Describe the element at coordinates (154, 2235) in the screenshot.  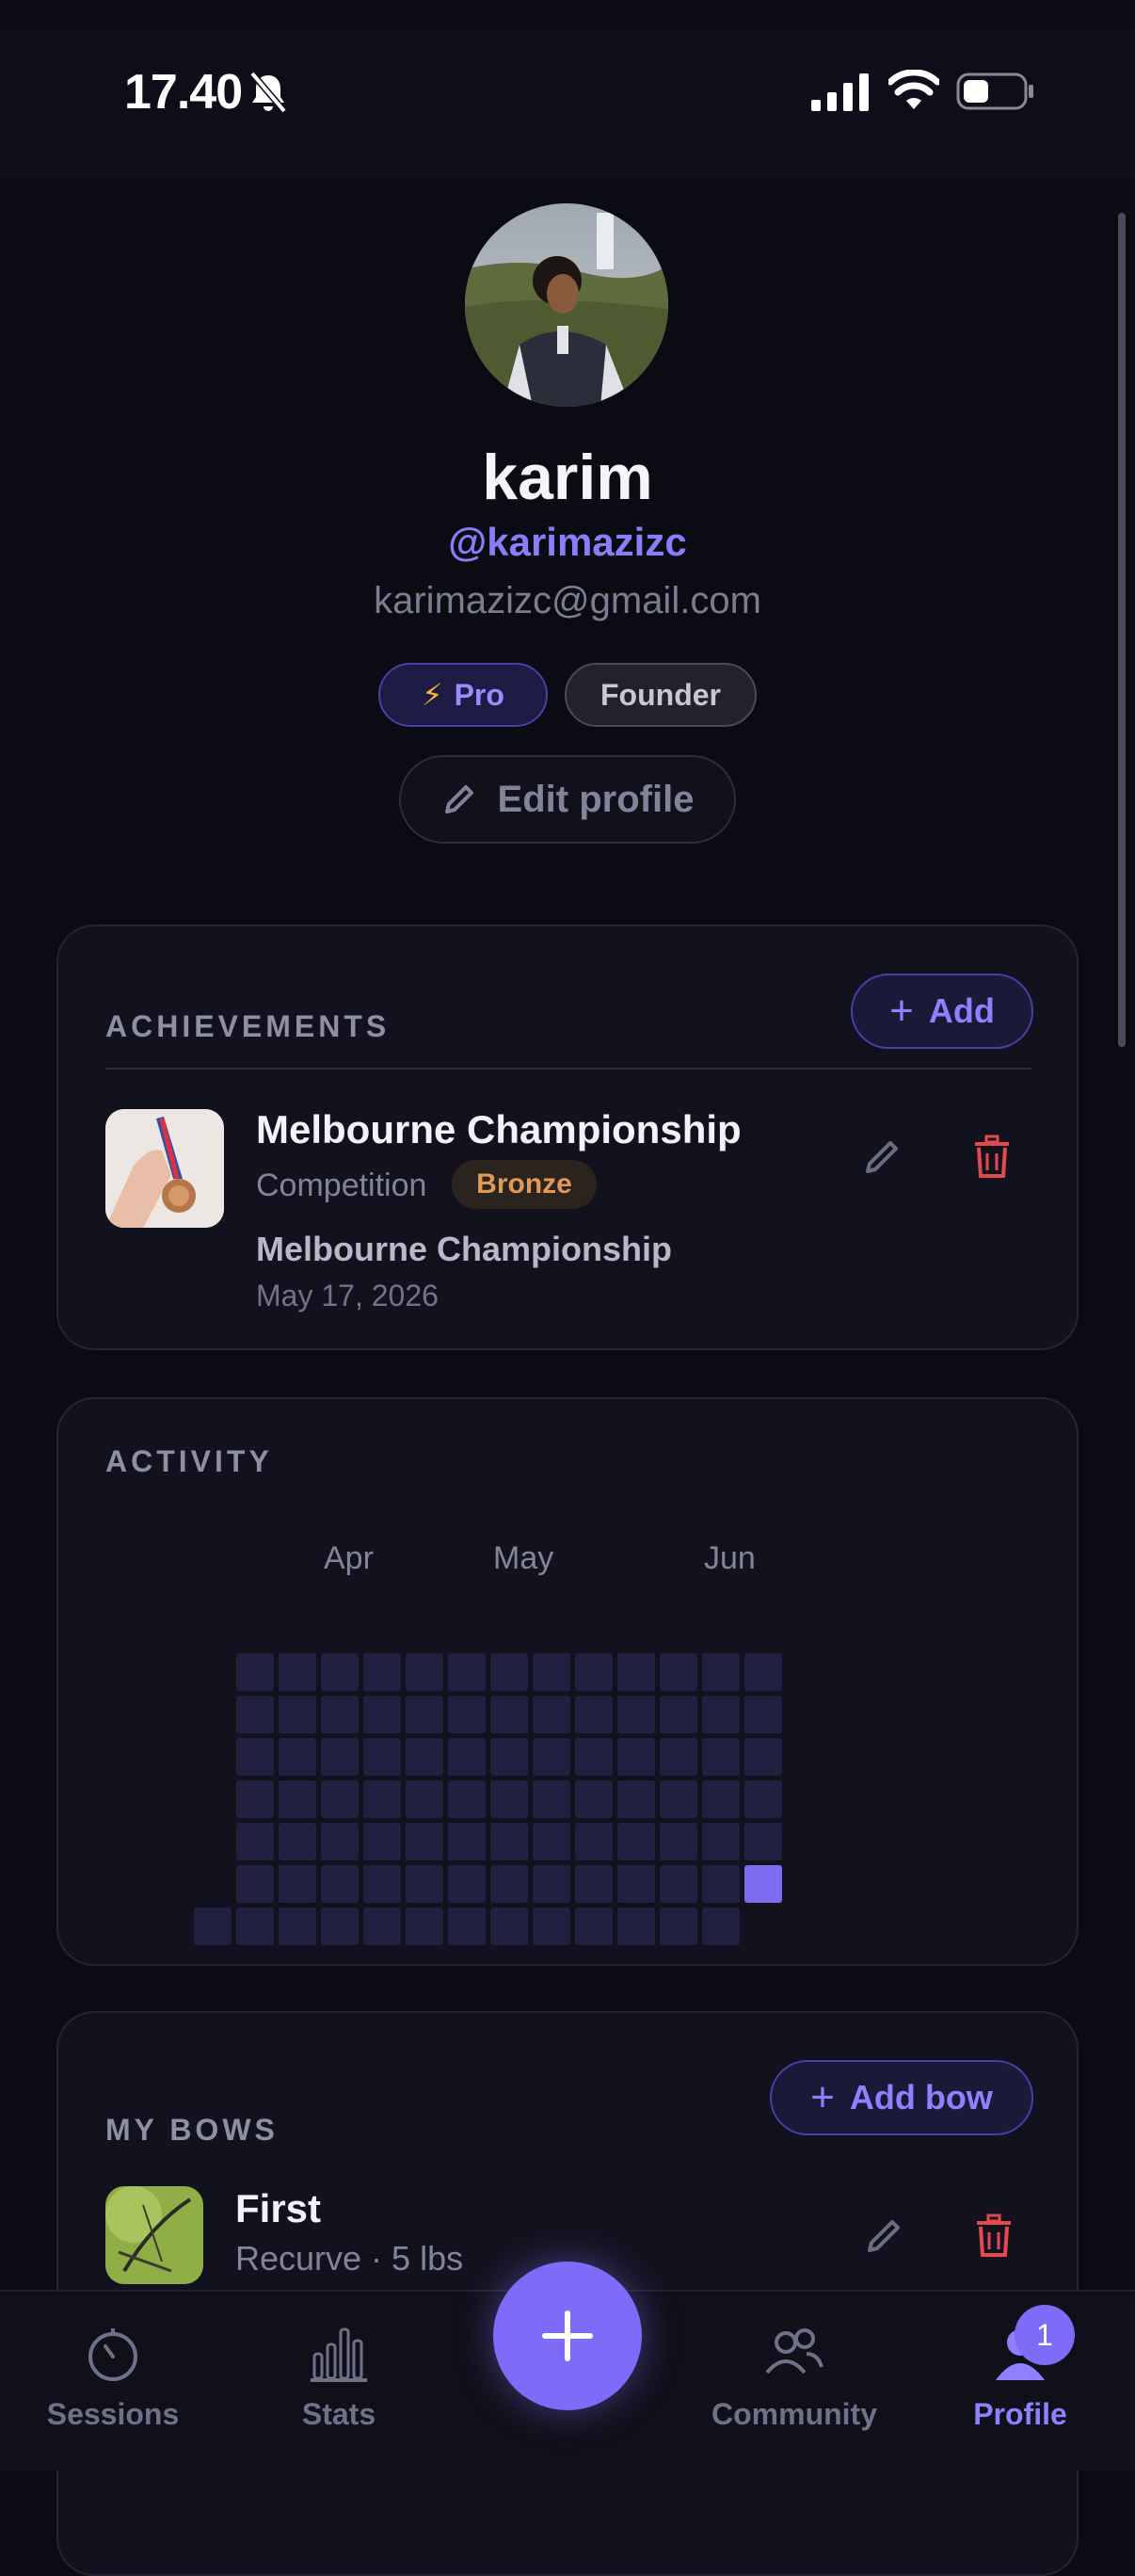
I see `bow-image` at that location.